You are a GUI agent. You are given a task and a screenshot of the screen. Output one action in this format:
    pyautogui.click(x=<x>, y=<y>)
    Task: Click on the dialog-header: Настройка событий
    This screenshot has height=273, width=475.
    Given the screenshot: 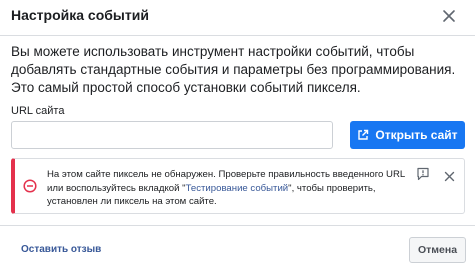 What is the action you would take?
    pyautogui.click(x=237, y=18)
    